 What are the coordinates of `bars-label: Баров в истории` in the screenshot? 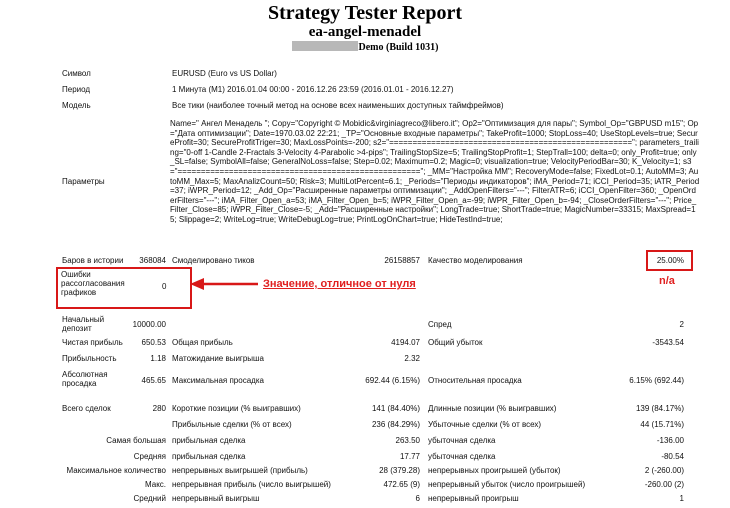 It's located at (93, 260).